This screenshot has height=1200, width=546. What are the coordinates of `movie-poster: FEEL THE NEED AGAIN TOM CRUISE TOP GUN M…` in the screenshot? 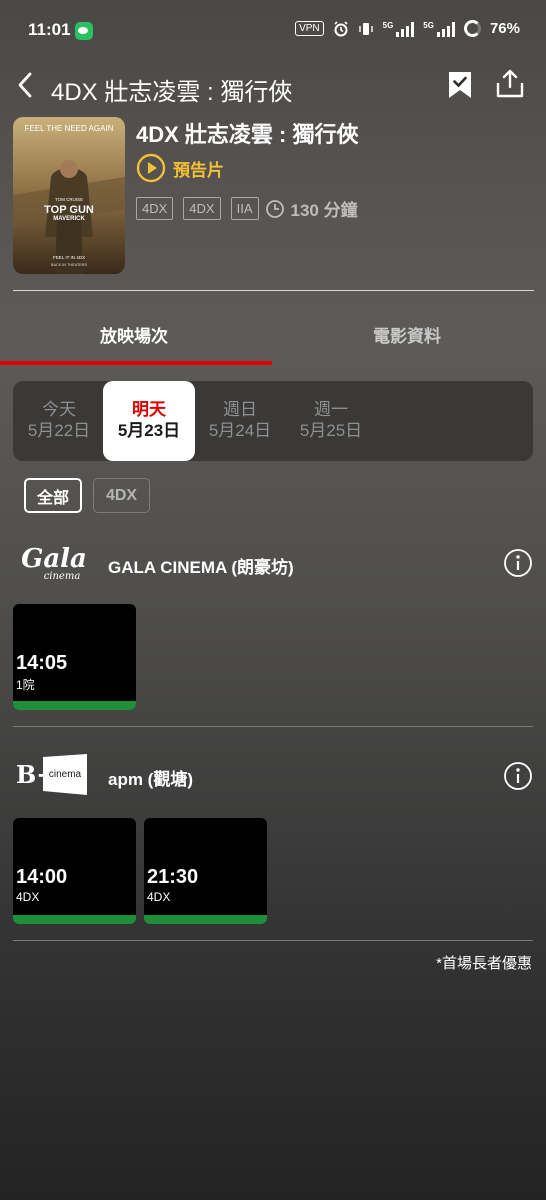 It's located at (69, 195).